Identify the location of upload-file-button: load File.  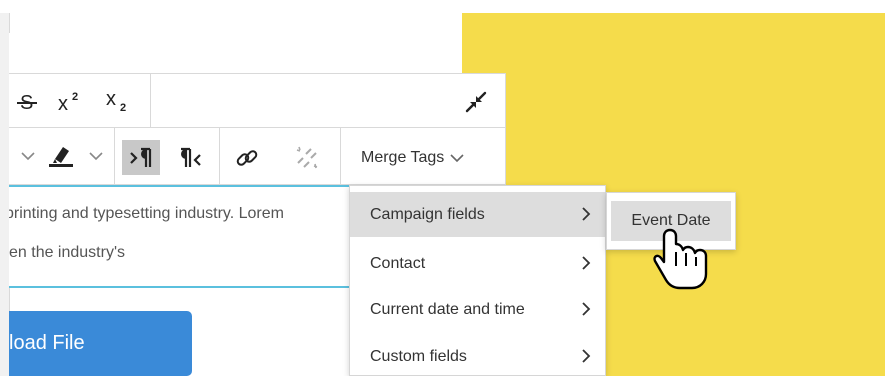
(100, 343).